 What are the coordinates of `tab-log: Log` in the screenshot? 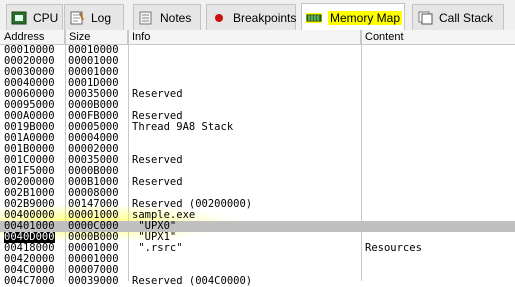 It's located at (94, 17).